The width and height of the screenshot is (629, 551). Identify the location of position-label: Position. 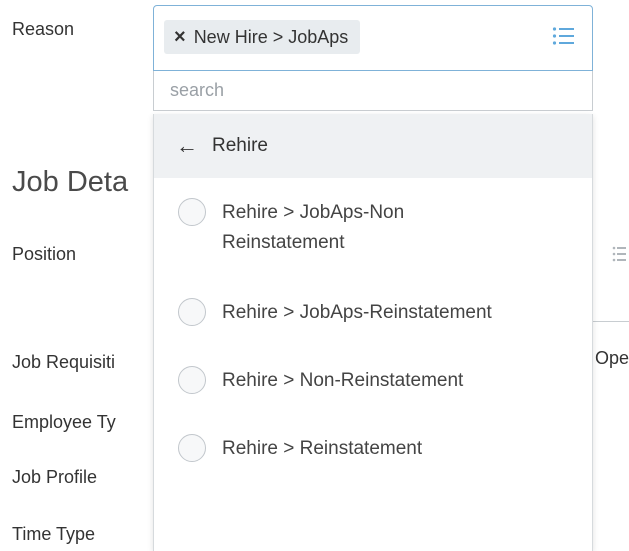
(44, 254).